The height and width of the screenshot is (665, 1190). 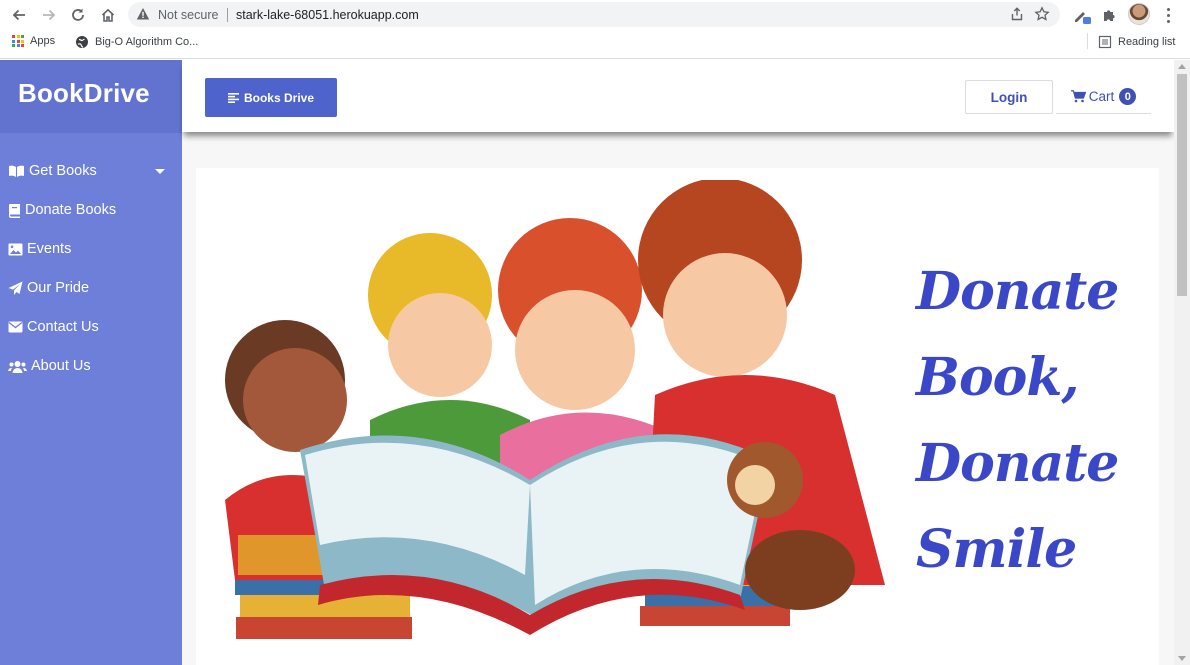 What do you see at coordinates (17, 366) in the screenshot?
I see `users-icon` at bounding box center [17, 366].